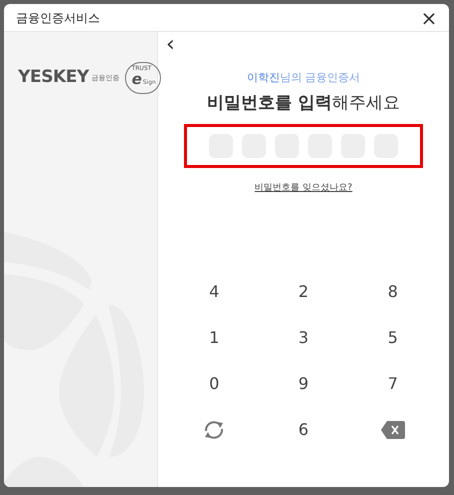 The width and height of the screenshot is (454, 495). I want to click on keypad-key: 1, so click(214, 338).